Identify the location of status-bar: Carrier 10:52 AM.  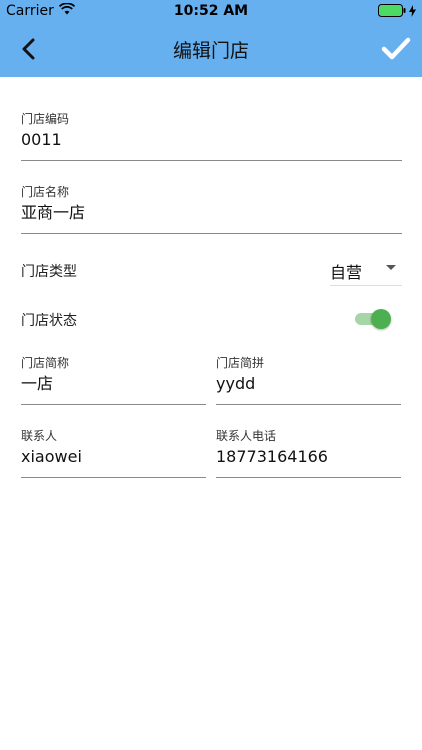
(211, 11).